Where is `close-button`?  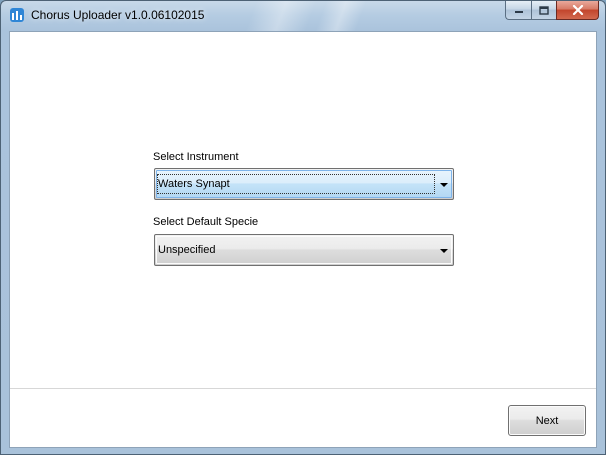
close-button is located at coordinates (577, 10).